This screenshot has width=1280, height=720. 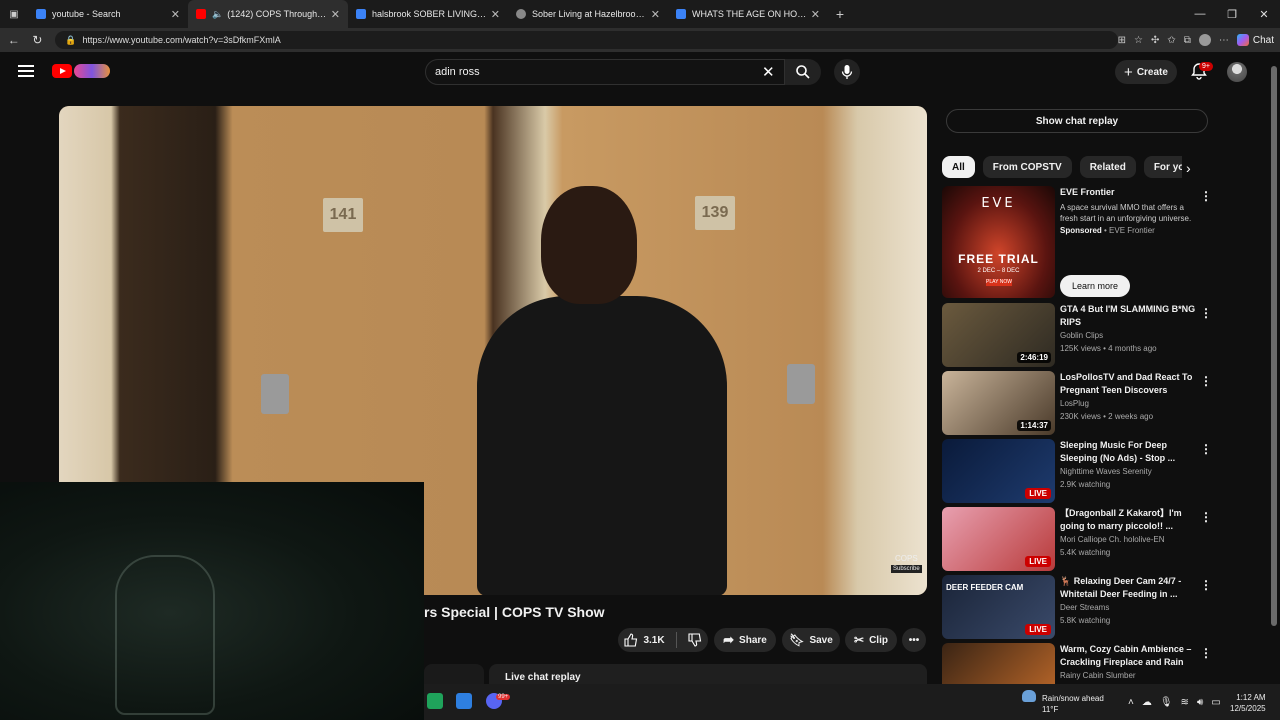 I want to click on new-tab-button: +, so click(x=840, y=14).